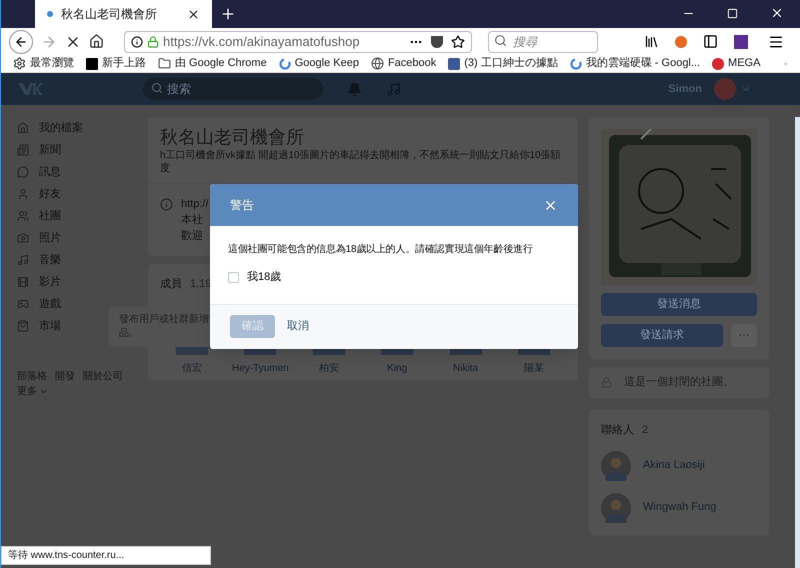  Describe the element at coordinates (318, 63) in the screenshot. I see `bookmark-item: Google Keep` at that location.